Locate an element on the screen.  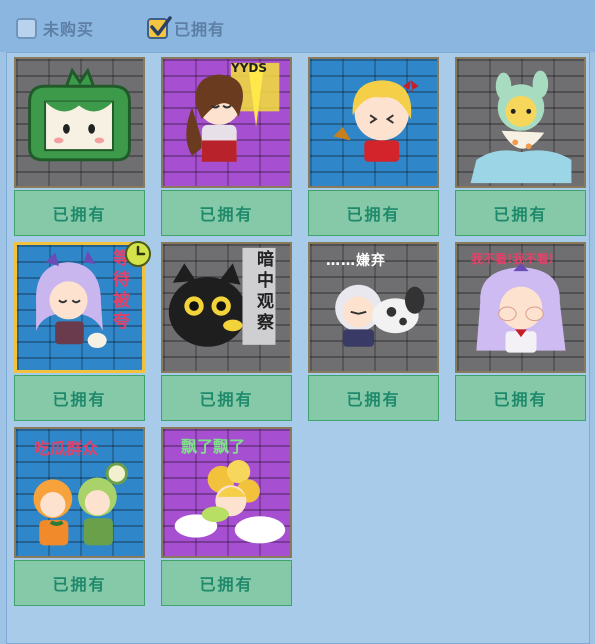
sticker-card: ……嫌弃 已拥有 is located at coordinates (373, 331).